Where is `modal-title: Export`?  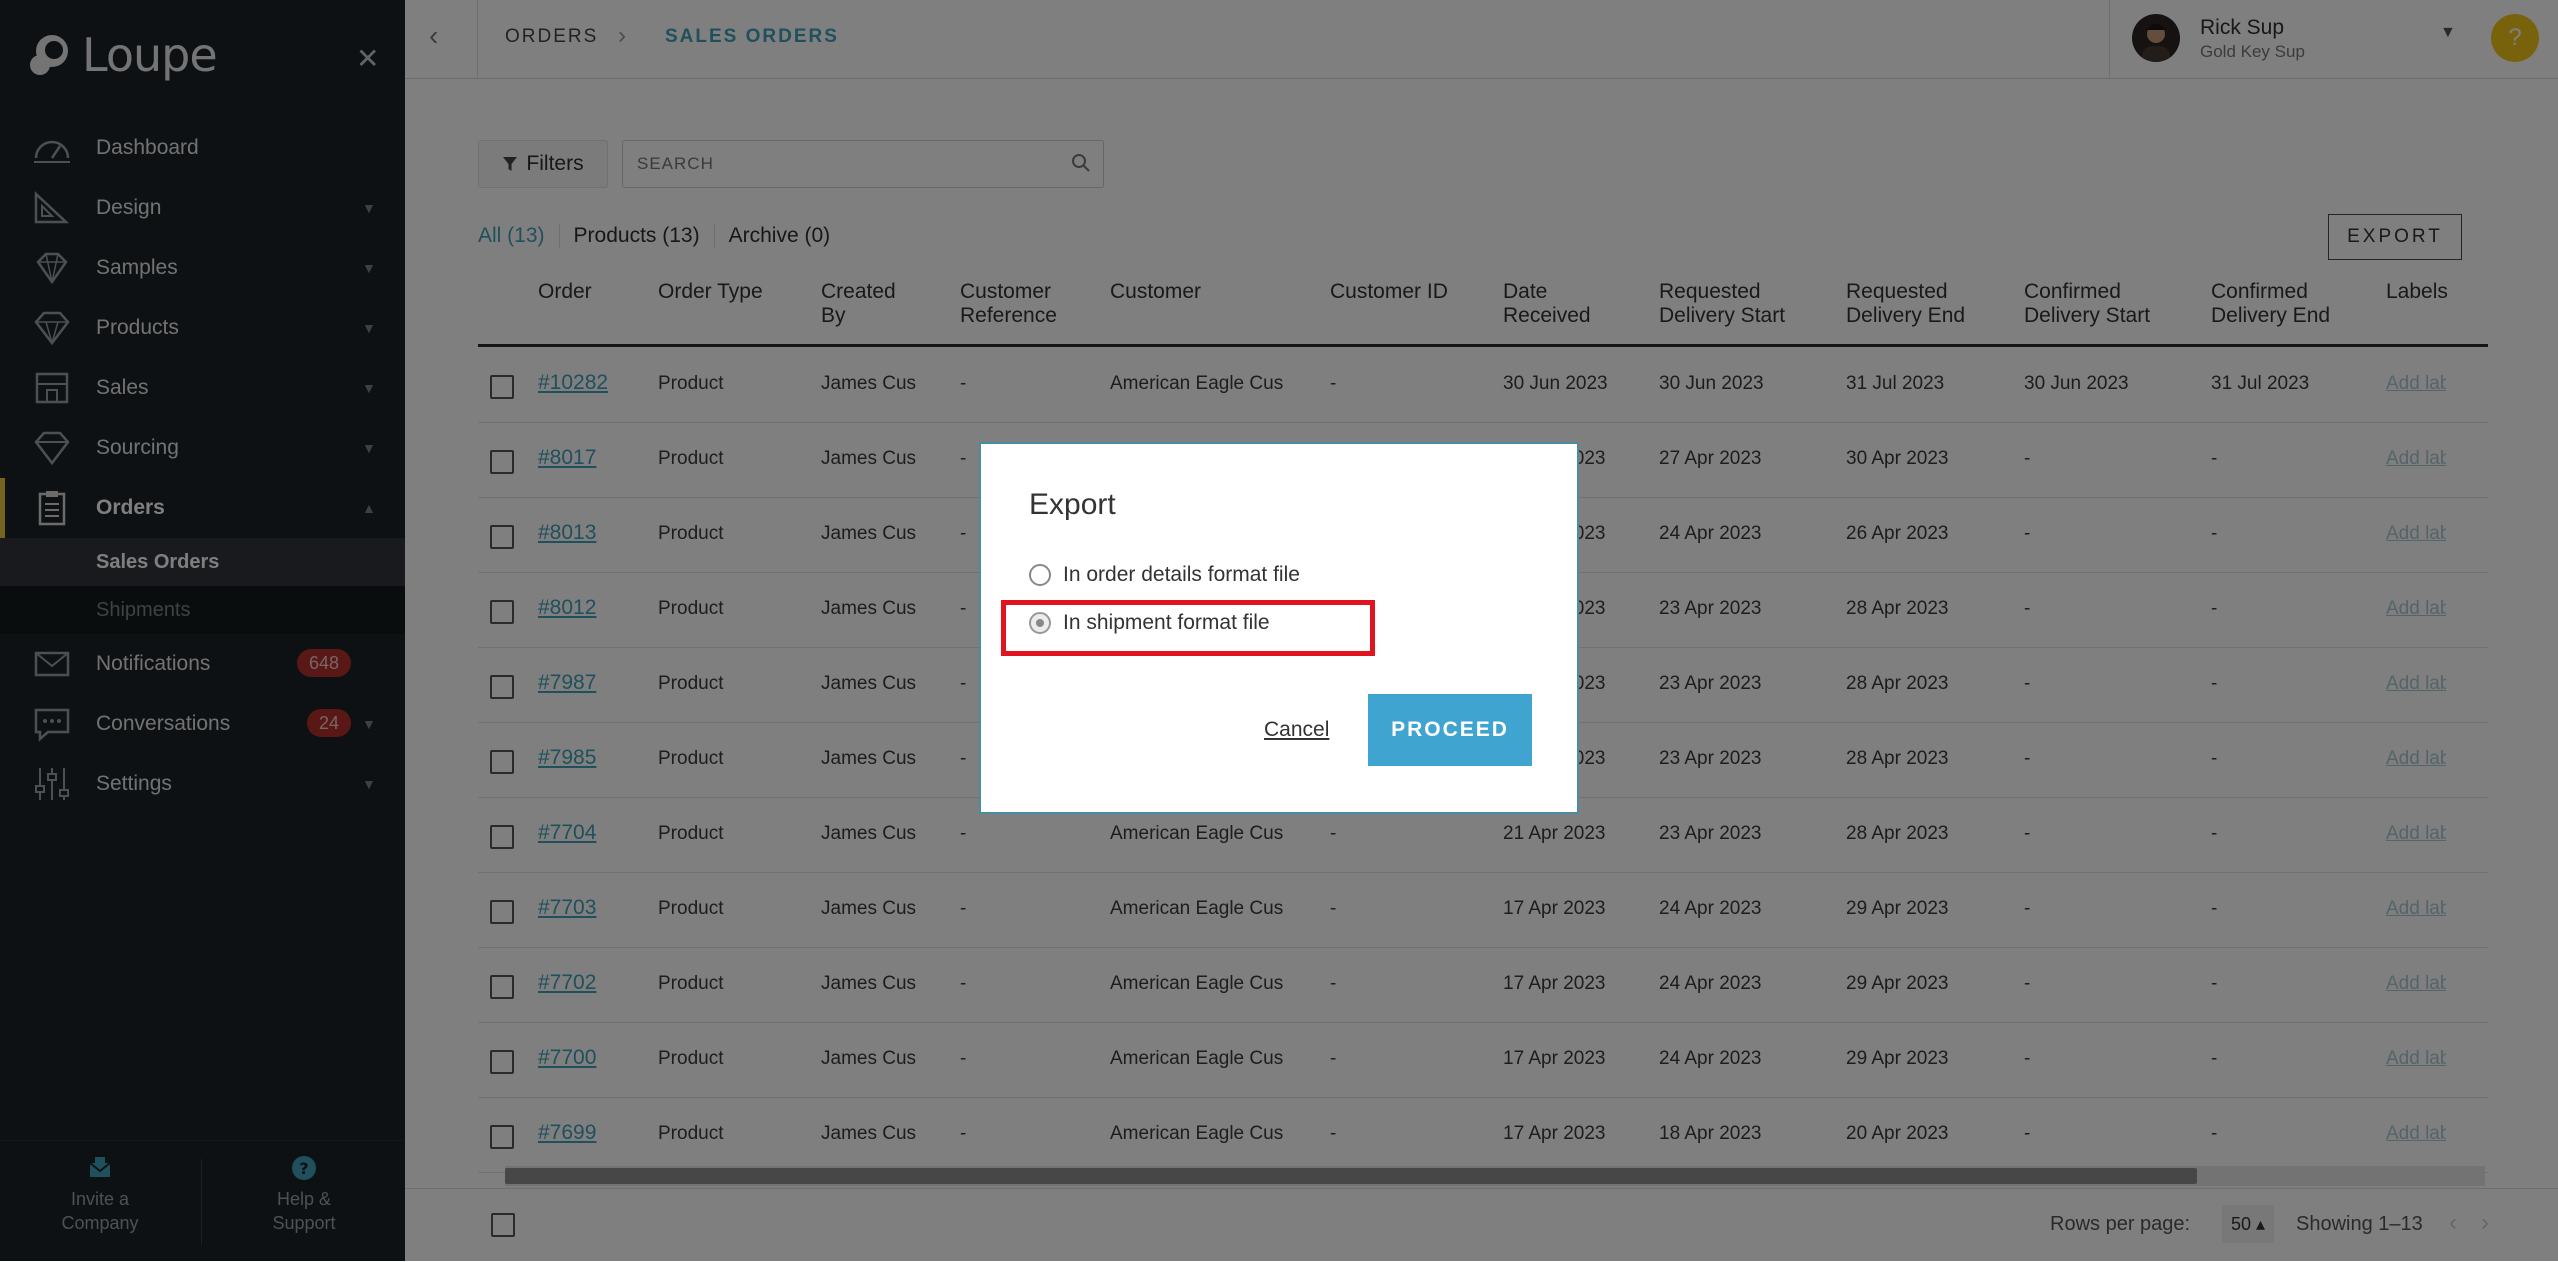 modal-title: Export is located at coordinates (1072, 504).